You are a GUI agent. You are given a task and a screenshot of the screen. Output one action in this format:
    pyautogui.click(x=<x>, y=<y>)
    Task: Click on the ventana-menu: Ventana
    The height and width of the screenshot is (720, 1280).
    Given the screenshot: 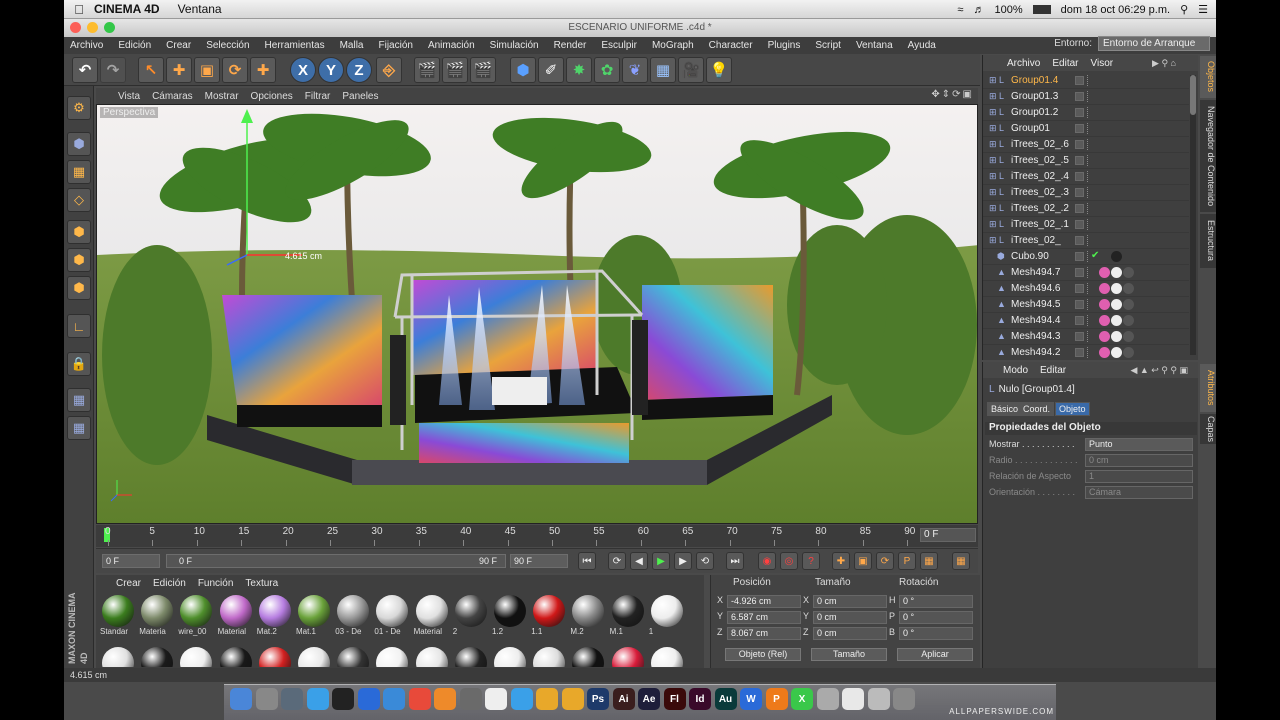 What is the action you would take?
    pyautogui.click(x=200, y=9)
    